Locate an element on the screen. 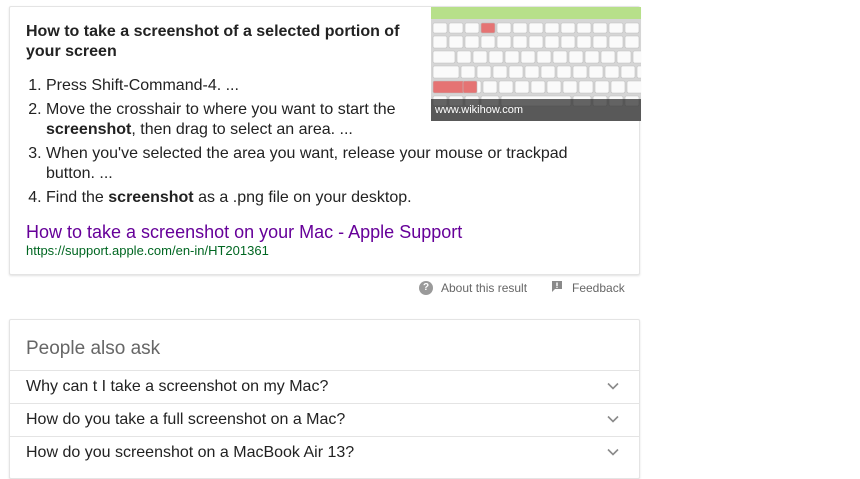 This screenshot has height=479, width=860. source-url: https://support.apple.com/en-in/HT201361 is located at coordinates (147, 250).